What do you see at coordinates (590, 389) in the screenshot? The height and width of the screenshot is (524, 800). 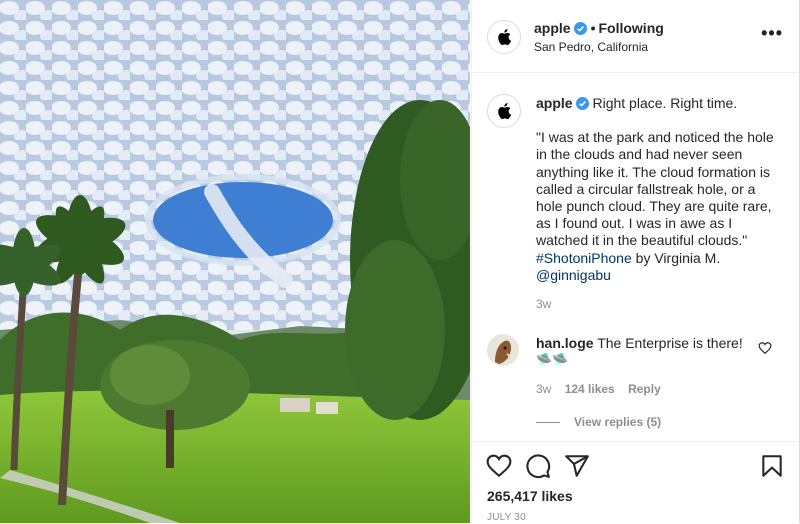 I see `comment-likes: 124 likes` at bounding box center [590, 389].